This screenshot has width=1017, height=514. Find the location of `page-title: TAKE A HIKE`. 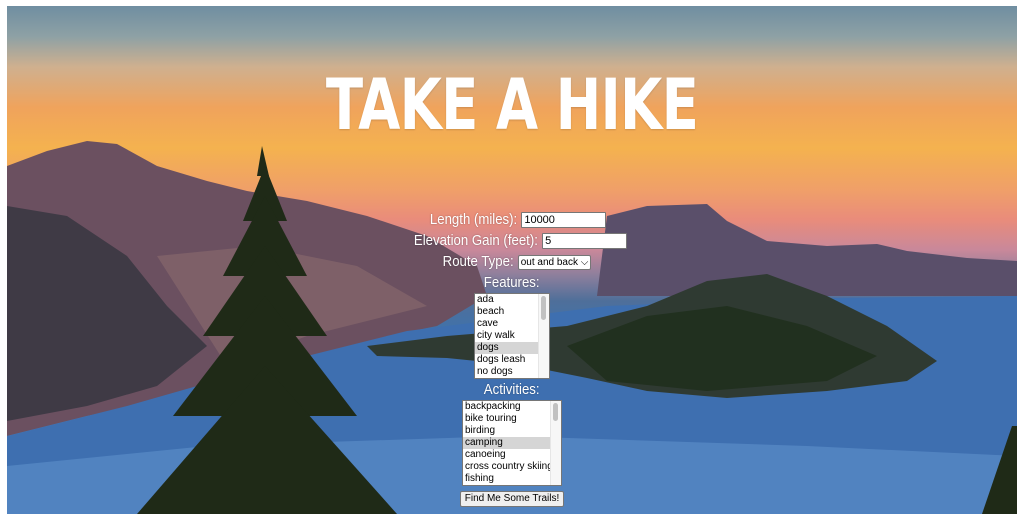

page-title: TAKE A HIKE is located at coordinates (512, 105).